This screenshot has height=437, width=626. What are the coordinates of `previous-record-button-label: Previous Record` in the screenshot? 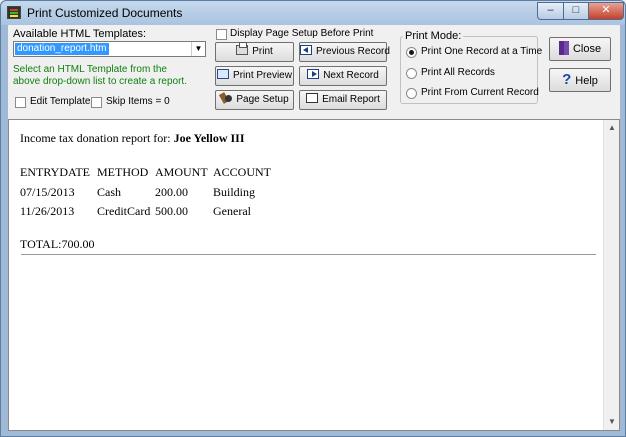 It's located at (353, 51).